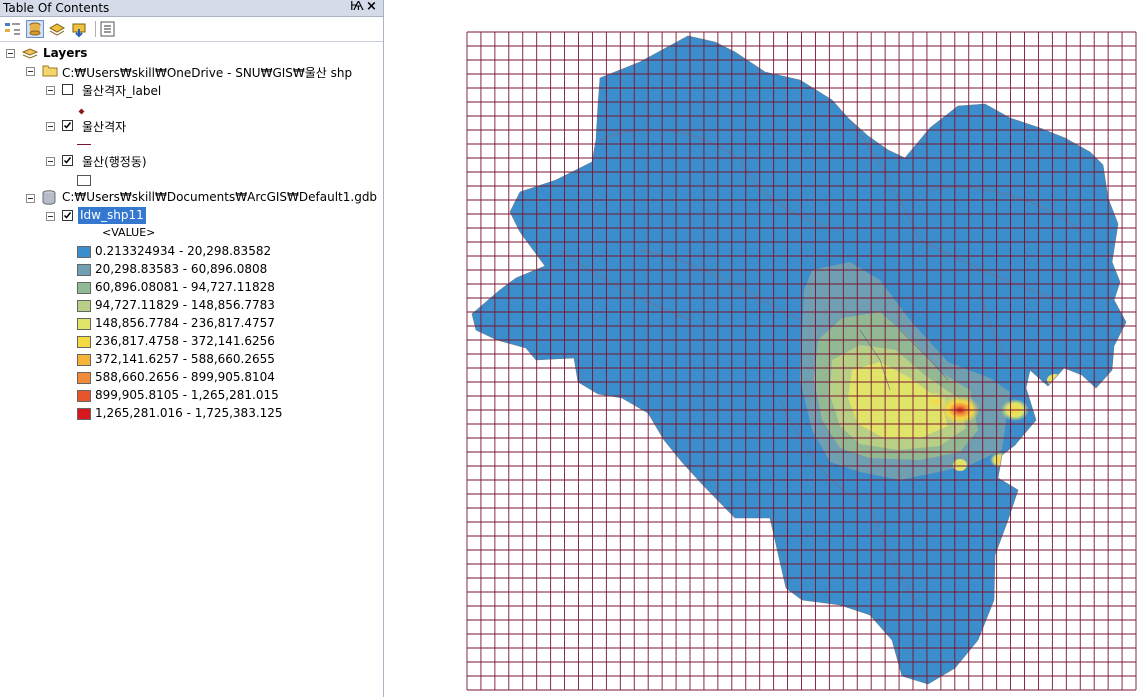  I want to click on expand-toggle-gdb, so click(30, 198).